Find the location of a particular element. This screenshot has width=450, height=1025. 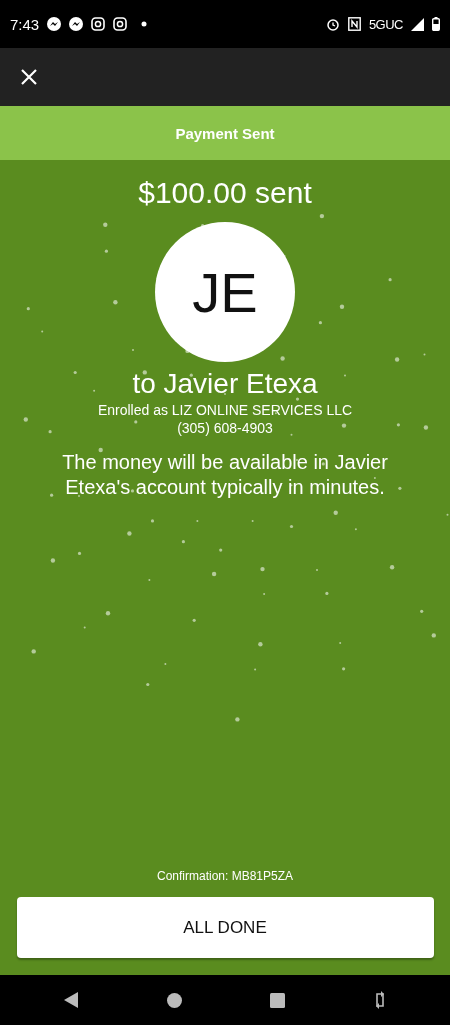

rotate-icon is located at coordinates (379, 1000).